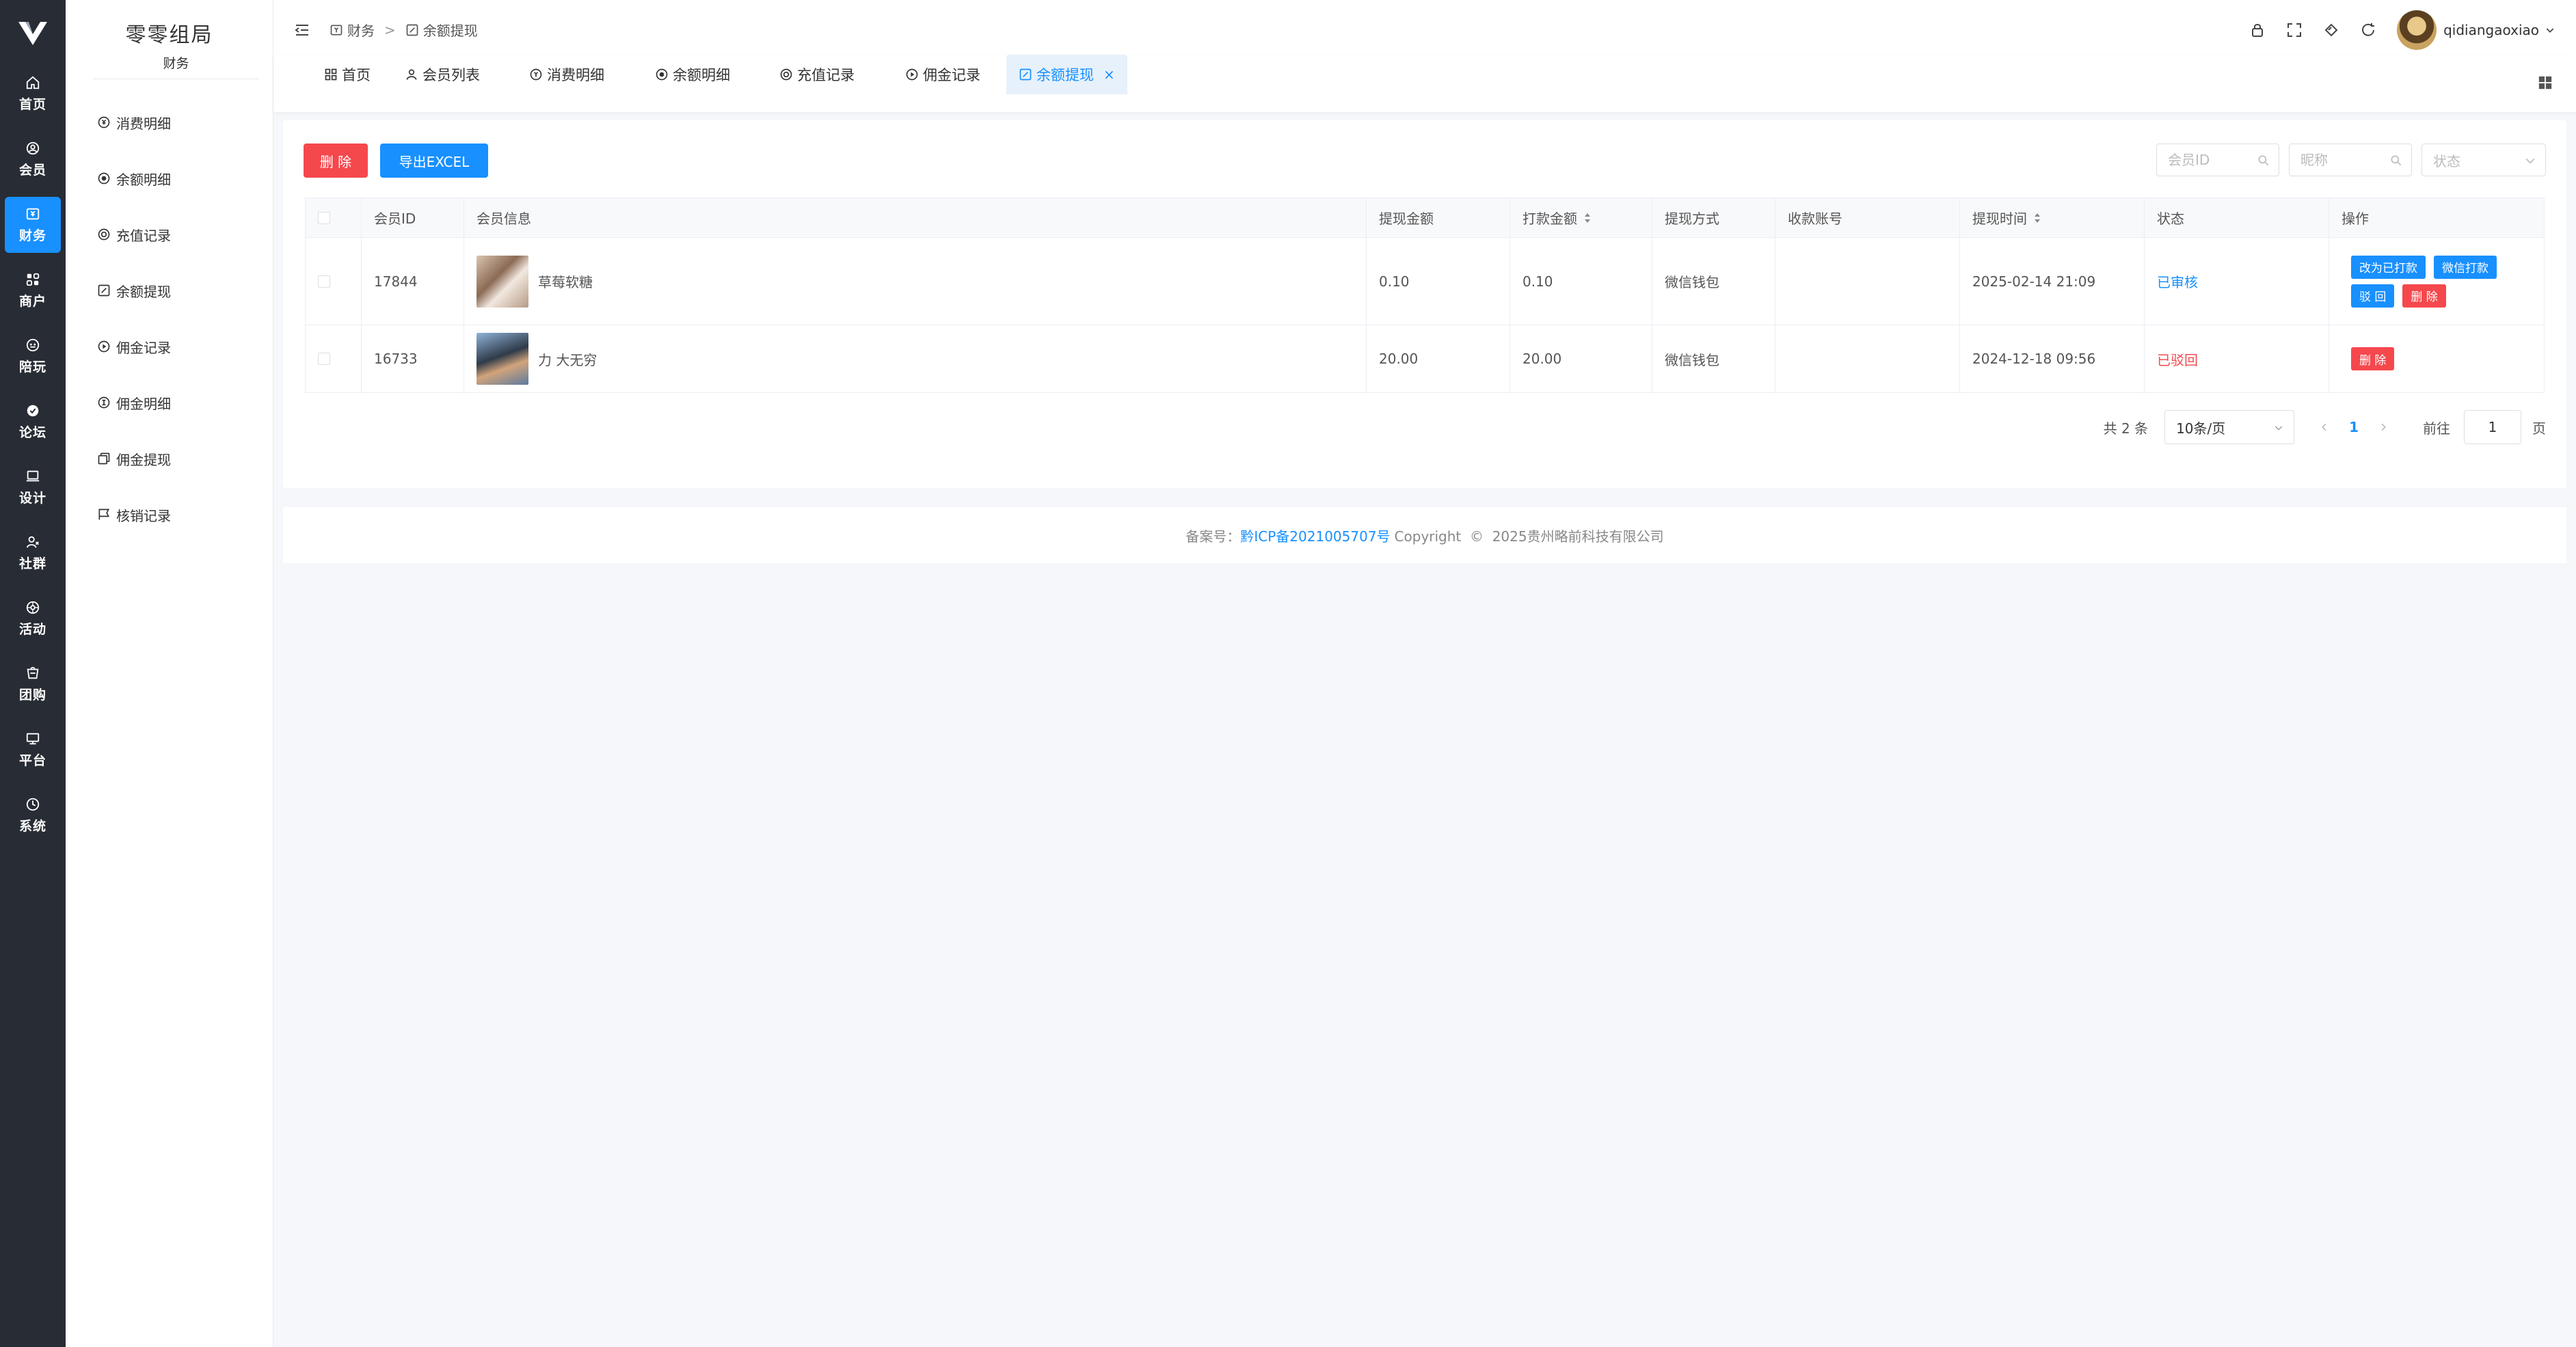  What do you see at coordinates (143, 291) in the screenshot?
I see `submenu-item-label: 余额提现` at bounding box center [143, 291].